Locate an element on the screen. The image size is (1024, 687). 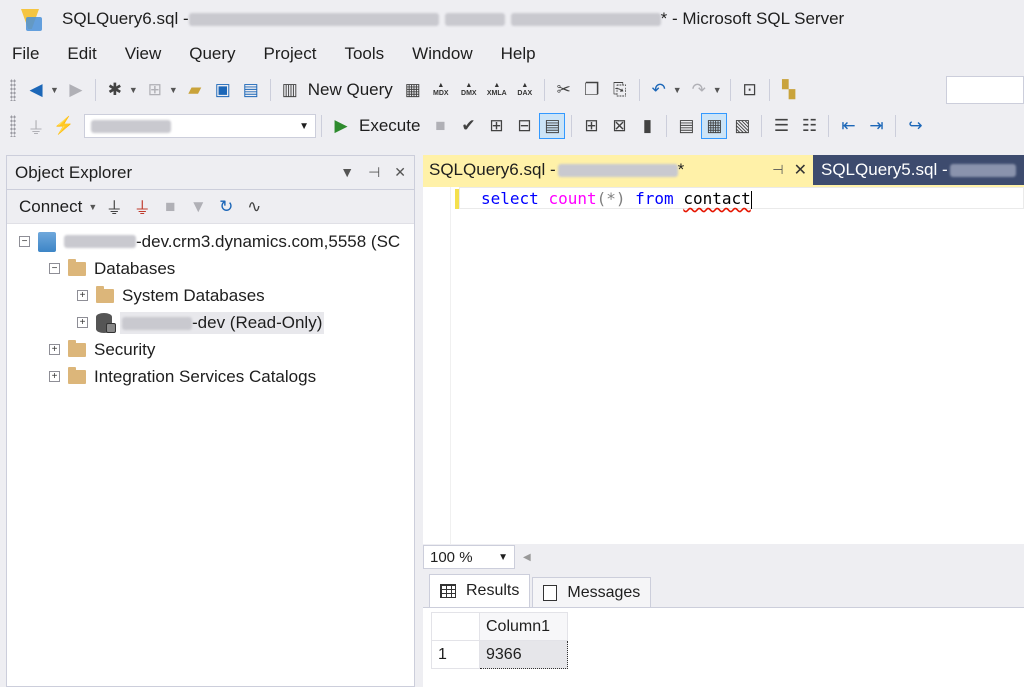
menu-tools: Tools is located at coordinates (366, 54).